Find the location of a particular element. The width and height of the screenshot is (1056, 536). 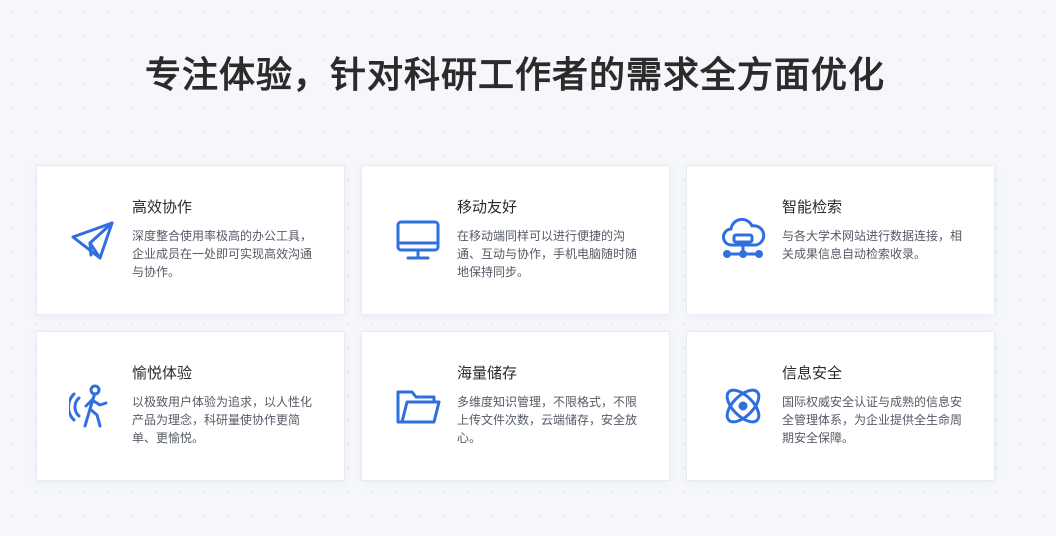

feature-card-collaboration: 高效协作 深度整合使用率极高的办公工具，企业成员在一处即可实现高效沟通与协作。 is located at coordinates (190, 240).